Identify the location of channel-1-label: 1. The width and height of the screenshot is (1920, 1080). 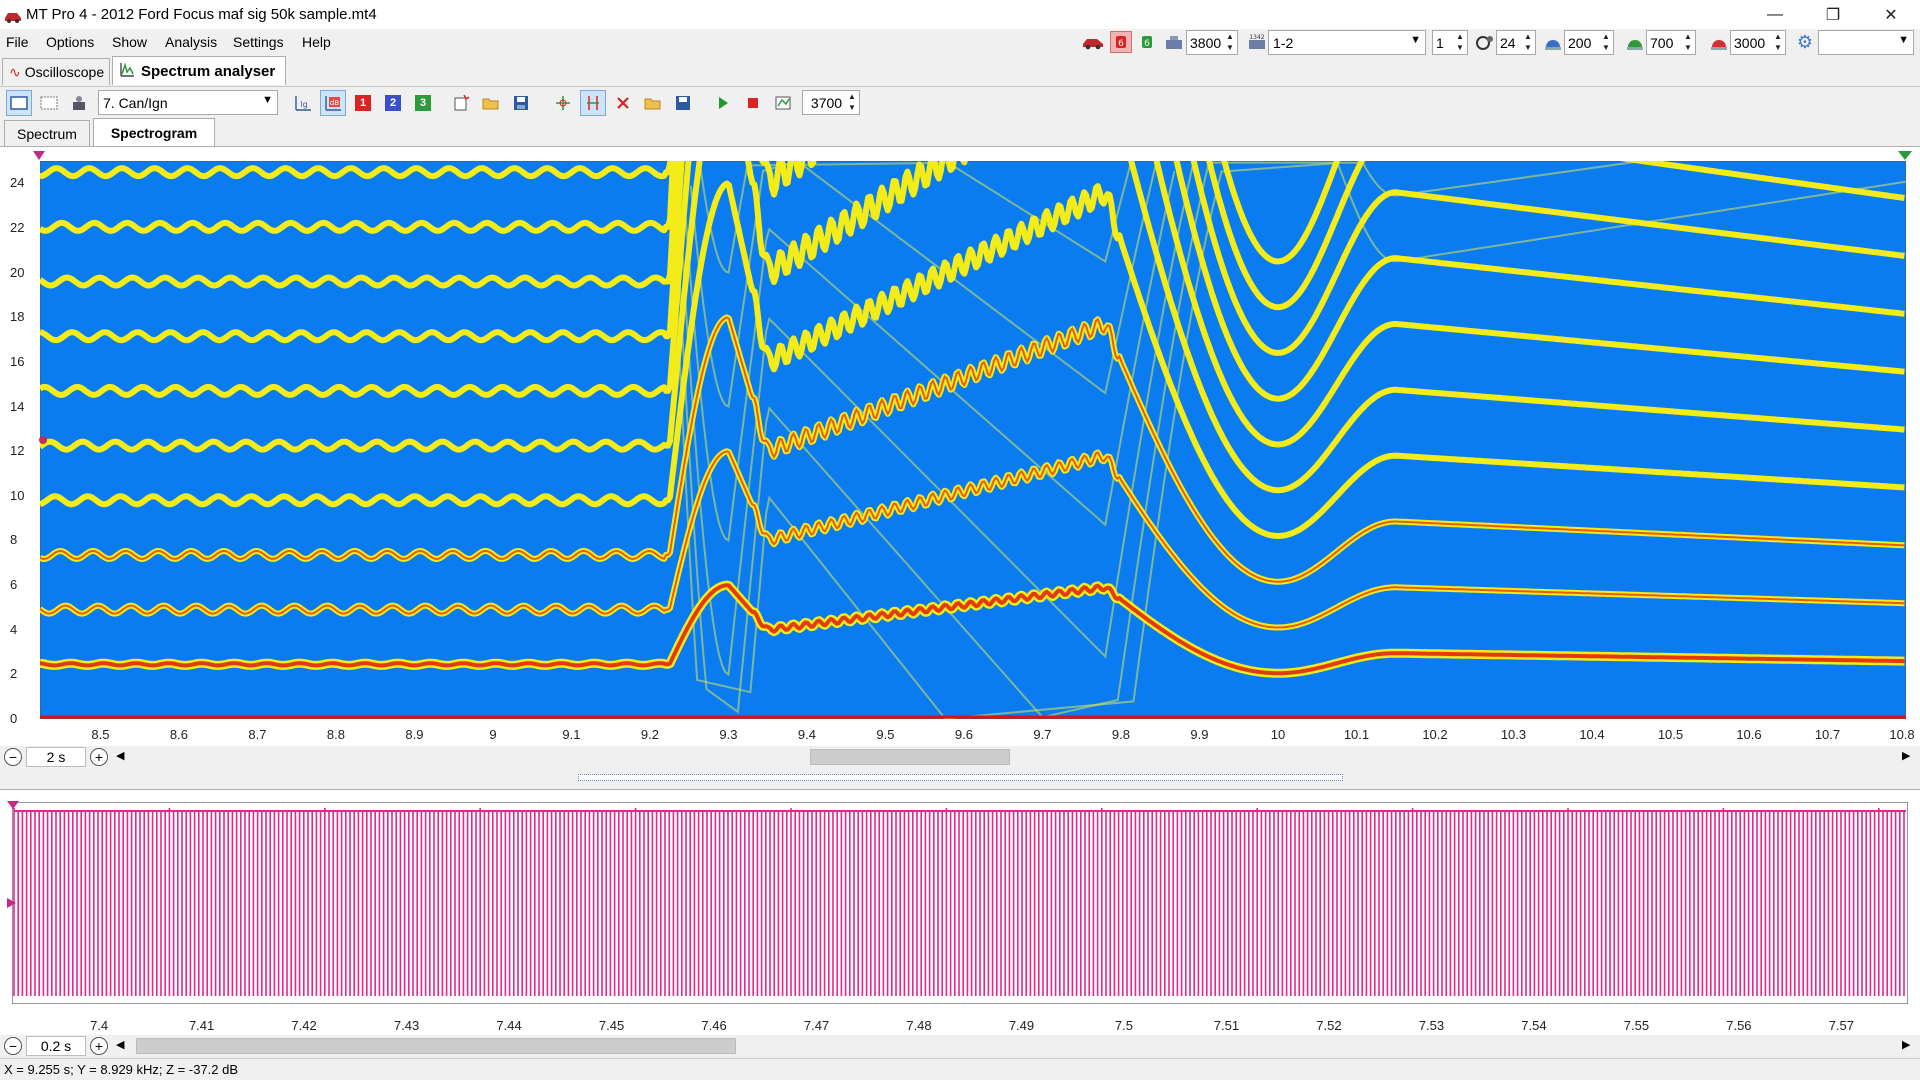
(363, 103).